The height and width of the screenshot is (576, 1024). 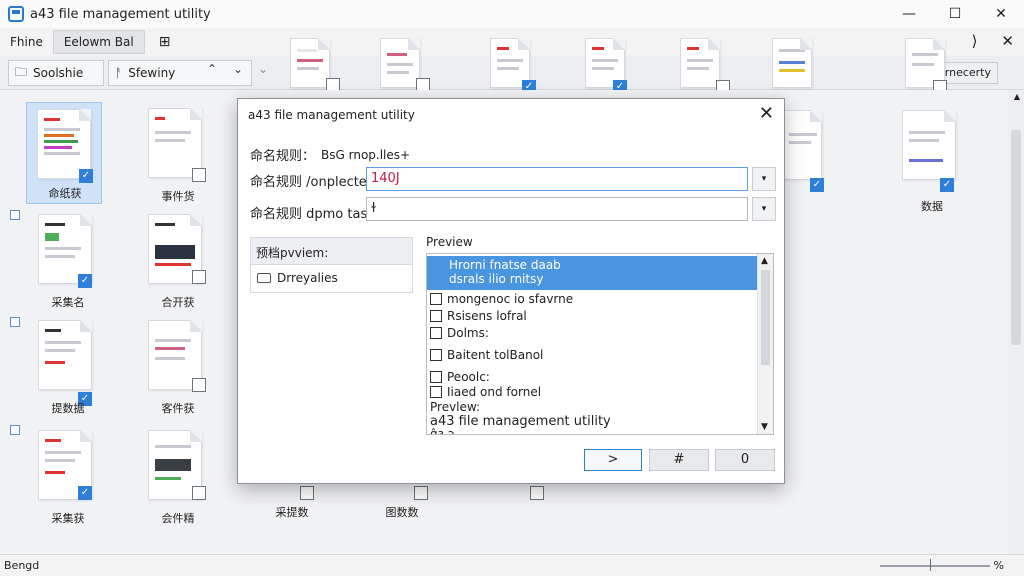 I want to click on preview-row: Iiaed ond fornel, so click(x=592, y=392).